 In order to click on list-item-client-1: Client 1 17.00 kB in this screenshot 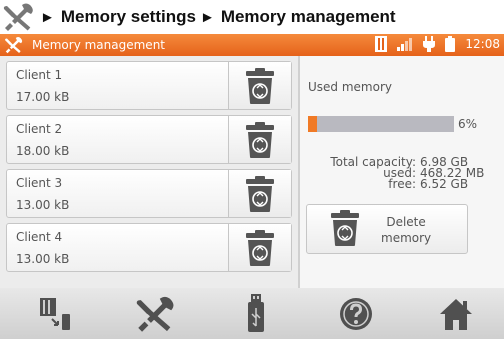, I will do `click(149, 85)`.